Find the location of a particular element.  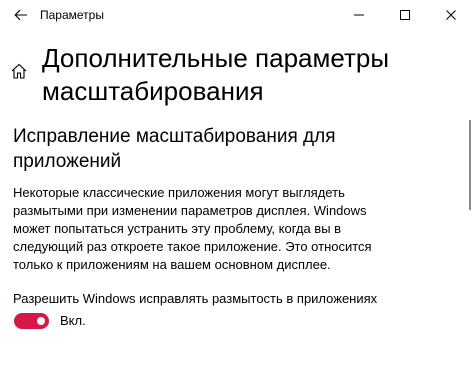

minimize-icon is located at coordinates (359, 15).